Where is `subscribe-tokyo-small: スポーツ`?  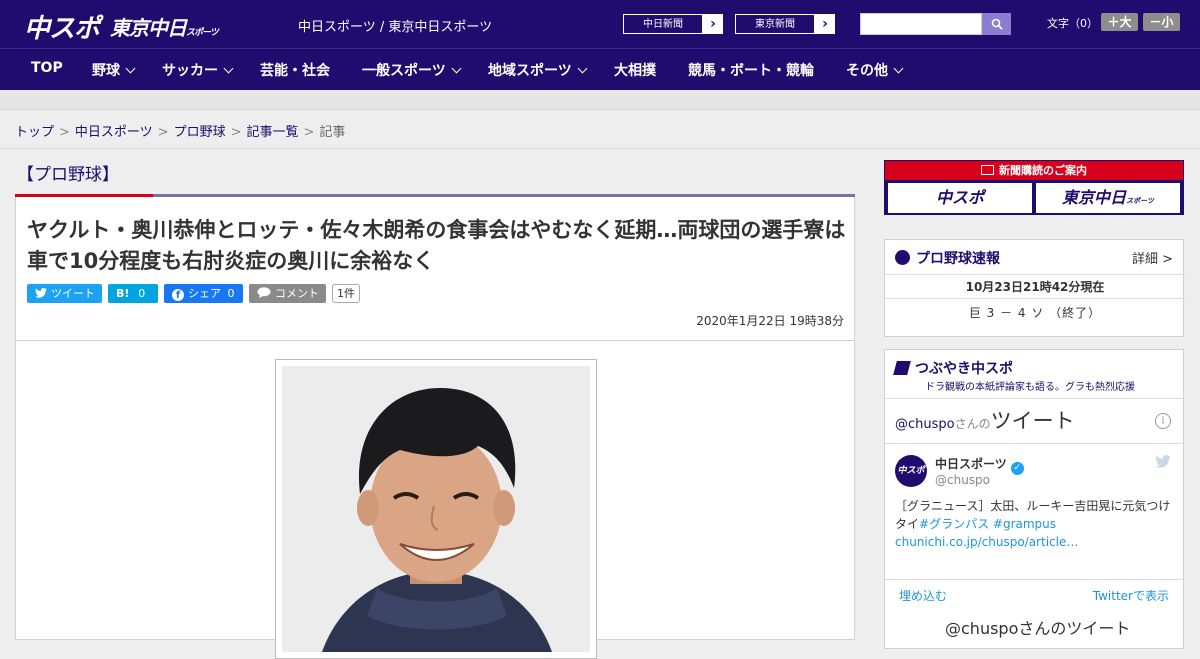 subscribe-tokyo-small: スポーツ is located at coordinates (1140, 201).